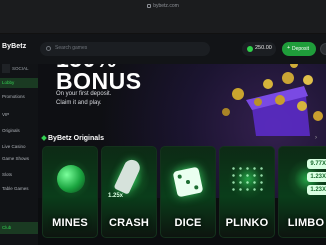 The width and height of the screenshot is (326, 245). I want to click on avatar, so click(323, 49).